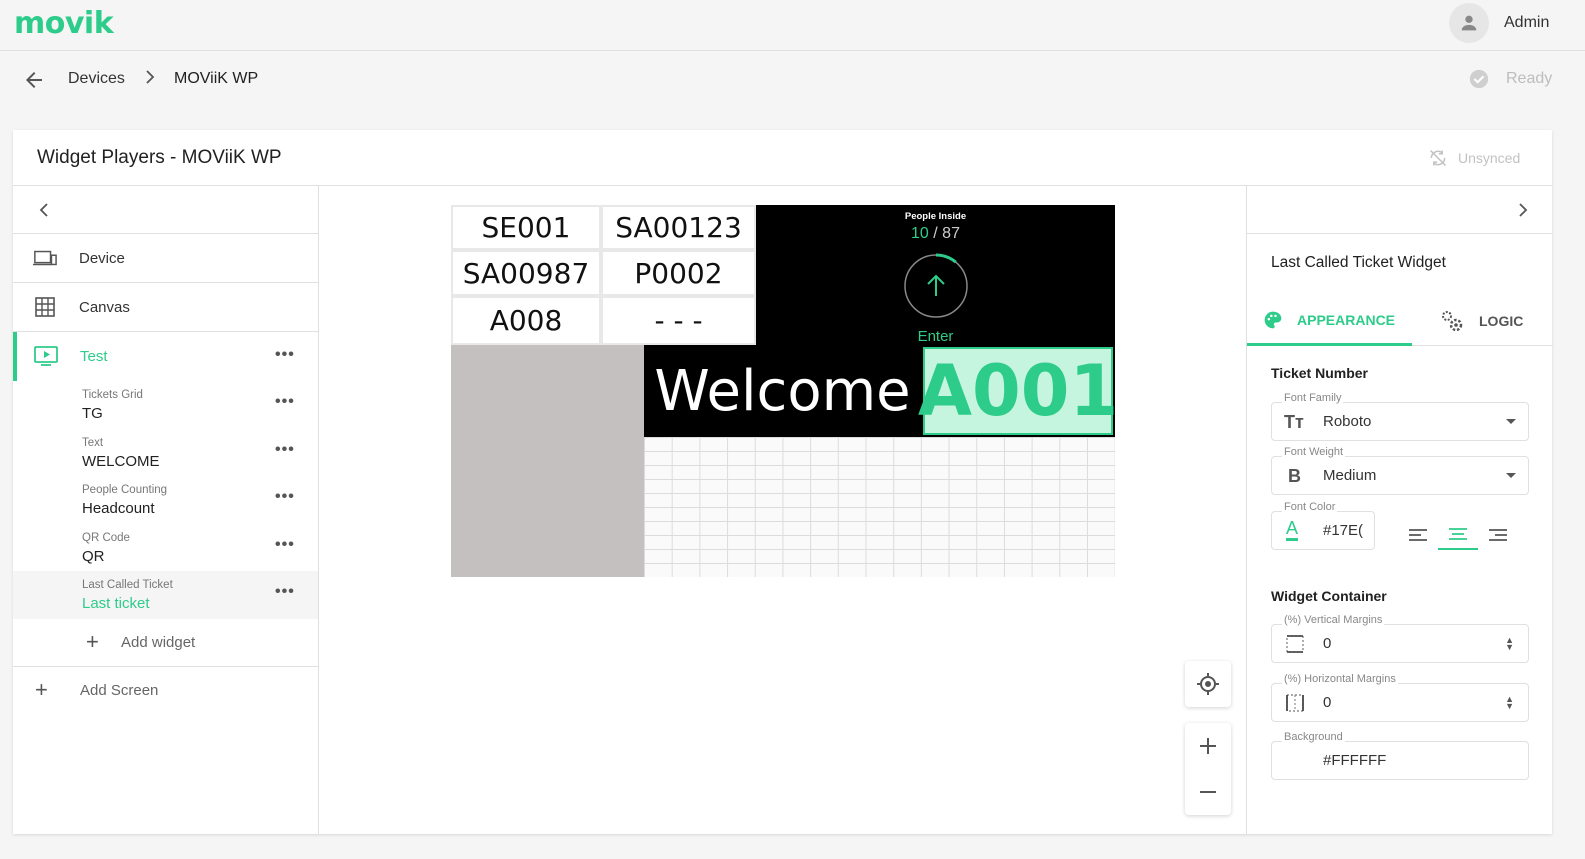 The image size is (1585, 859). What do you see at coordinates (1327, 702) in the screenshot?
I see `field-value: 0` at bounding box center [1327, 702].